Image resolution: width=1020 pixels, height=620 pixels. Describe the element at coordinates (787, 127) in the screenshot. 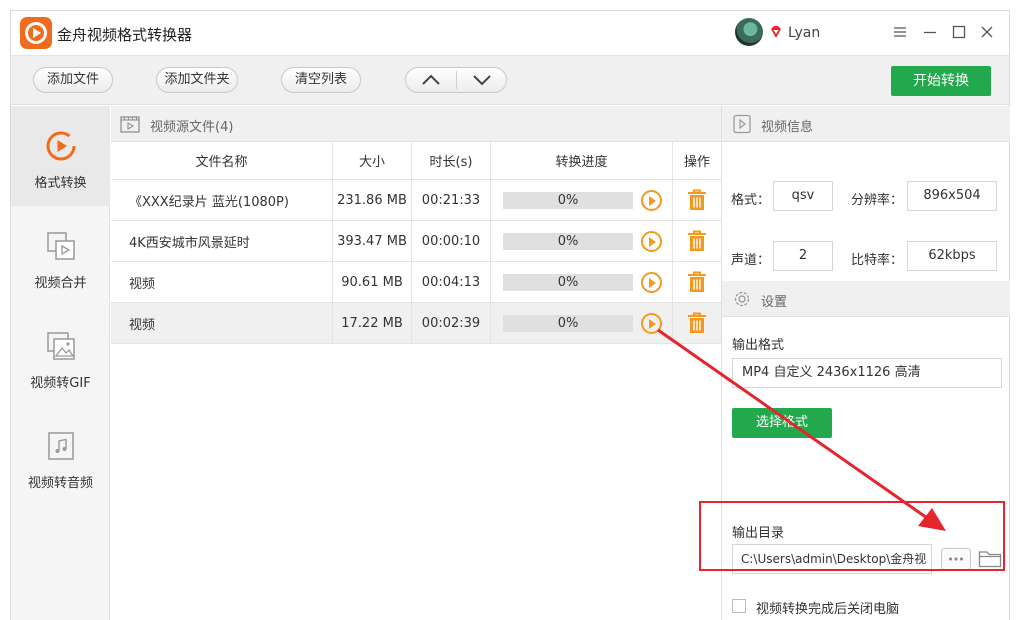

I see `video-info-title: 视频信息` at that location.